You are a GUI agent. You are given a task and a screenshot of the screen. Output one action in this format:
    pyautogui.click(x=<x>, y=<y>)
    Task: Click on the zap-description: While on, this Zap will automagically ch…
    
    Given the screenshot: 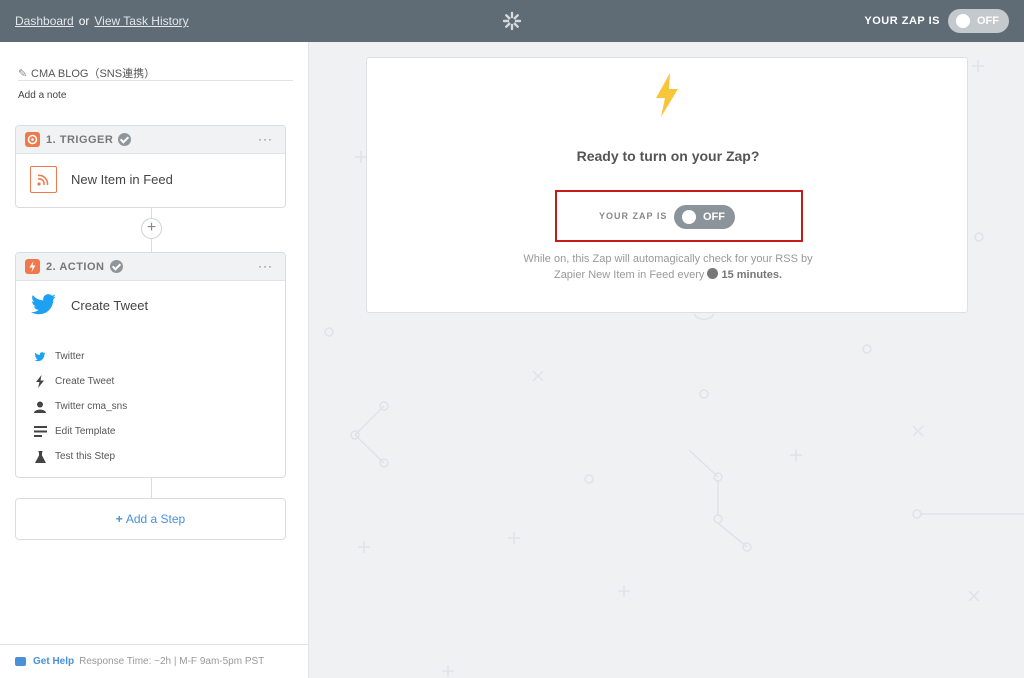 What is the action you would take?
    pyautogui.click(x=668, y=267)
    